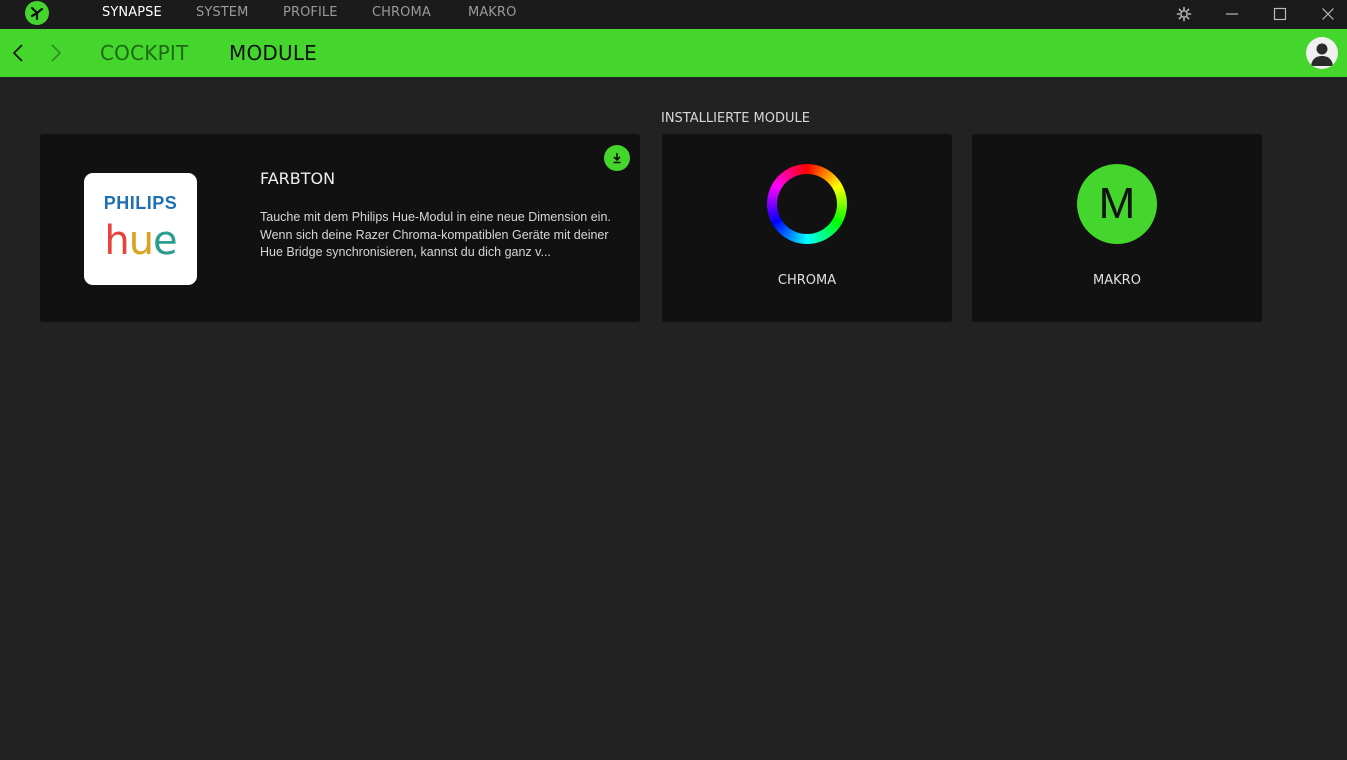 This screenshot has width=1347, height=760. What do you see at coordinates (1117, 280) in the screenshot?
I see `makro-module-label: MAKRO` at bounding box center [1117, 280].